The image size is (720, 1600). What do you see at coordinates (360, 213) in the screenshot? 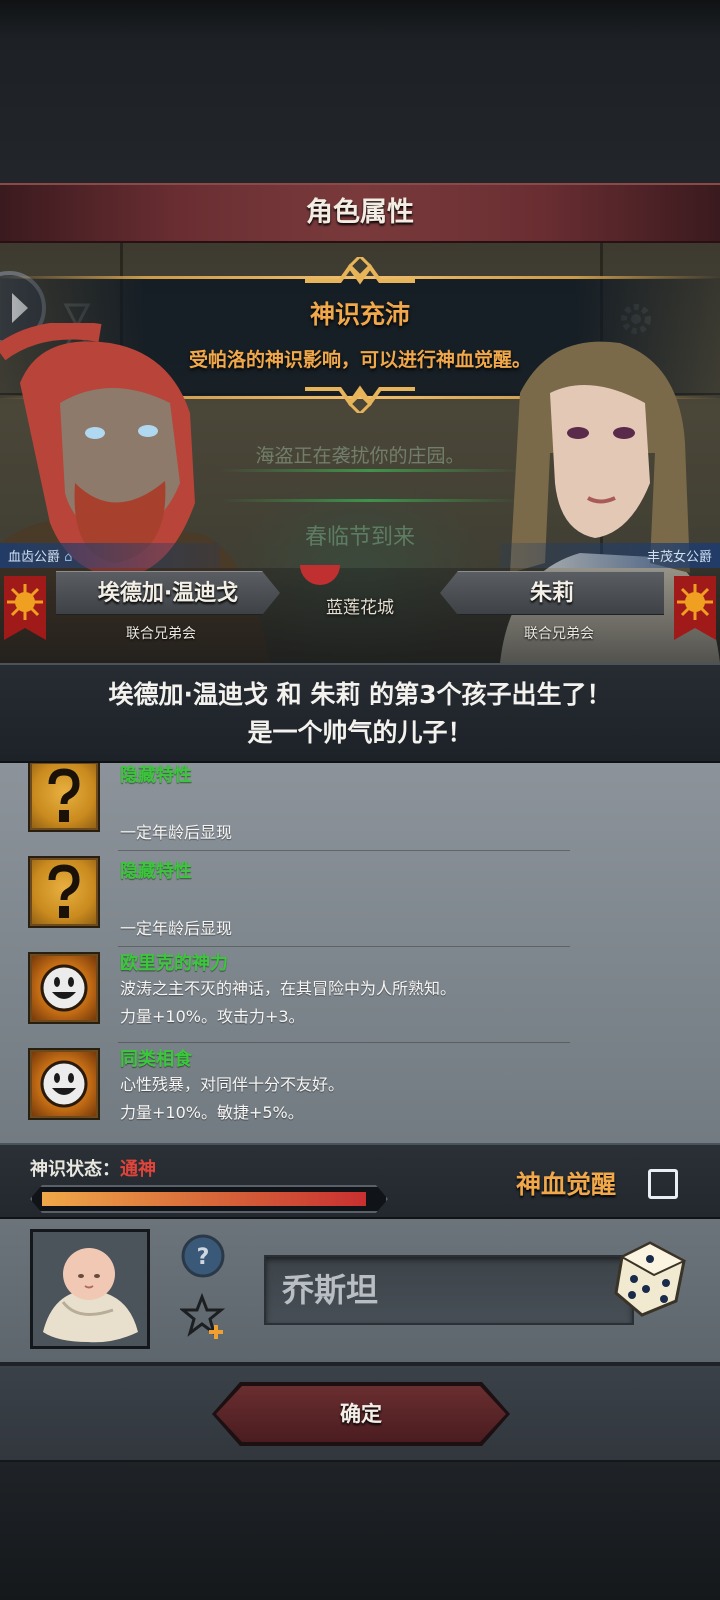
I see `page-title: 角色属性` at bounding box center [360, 213].